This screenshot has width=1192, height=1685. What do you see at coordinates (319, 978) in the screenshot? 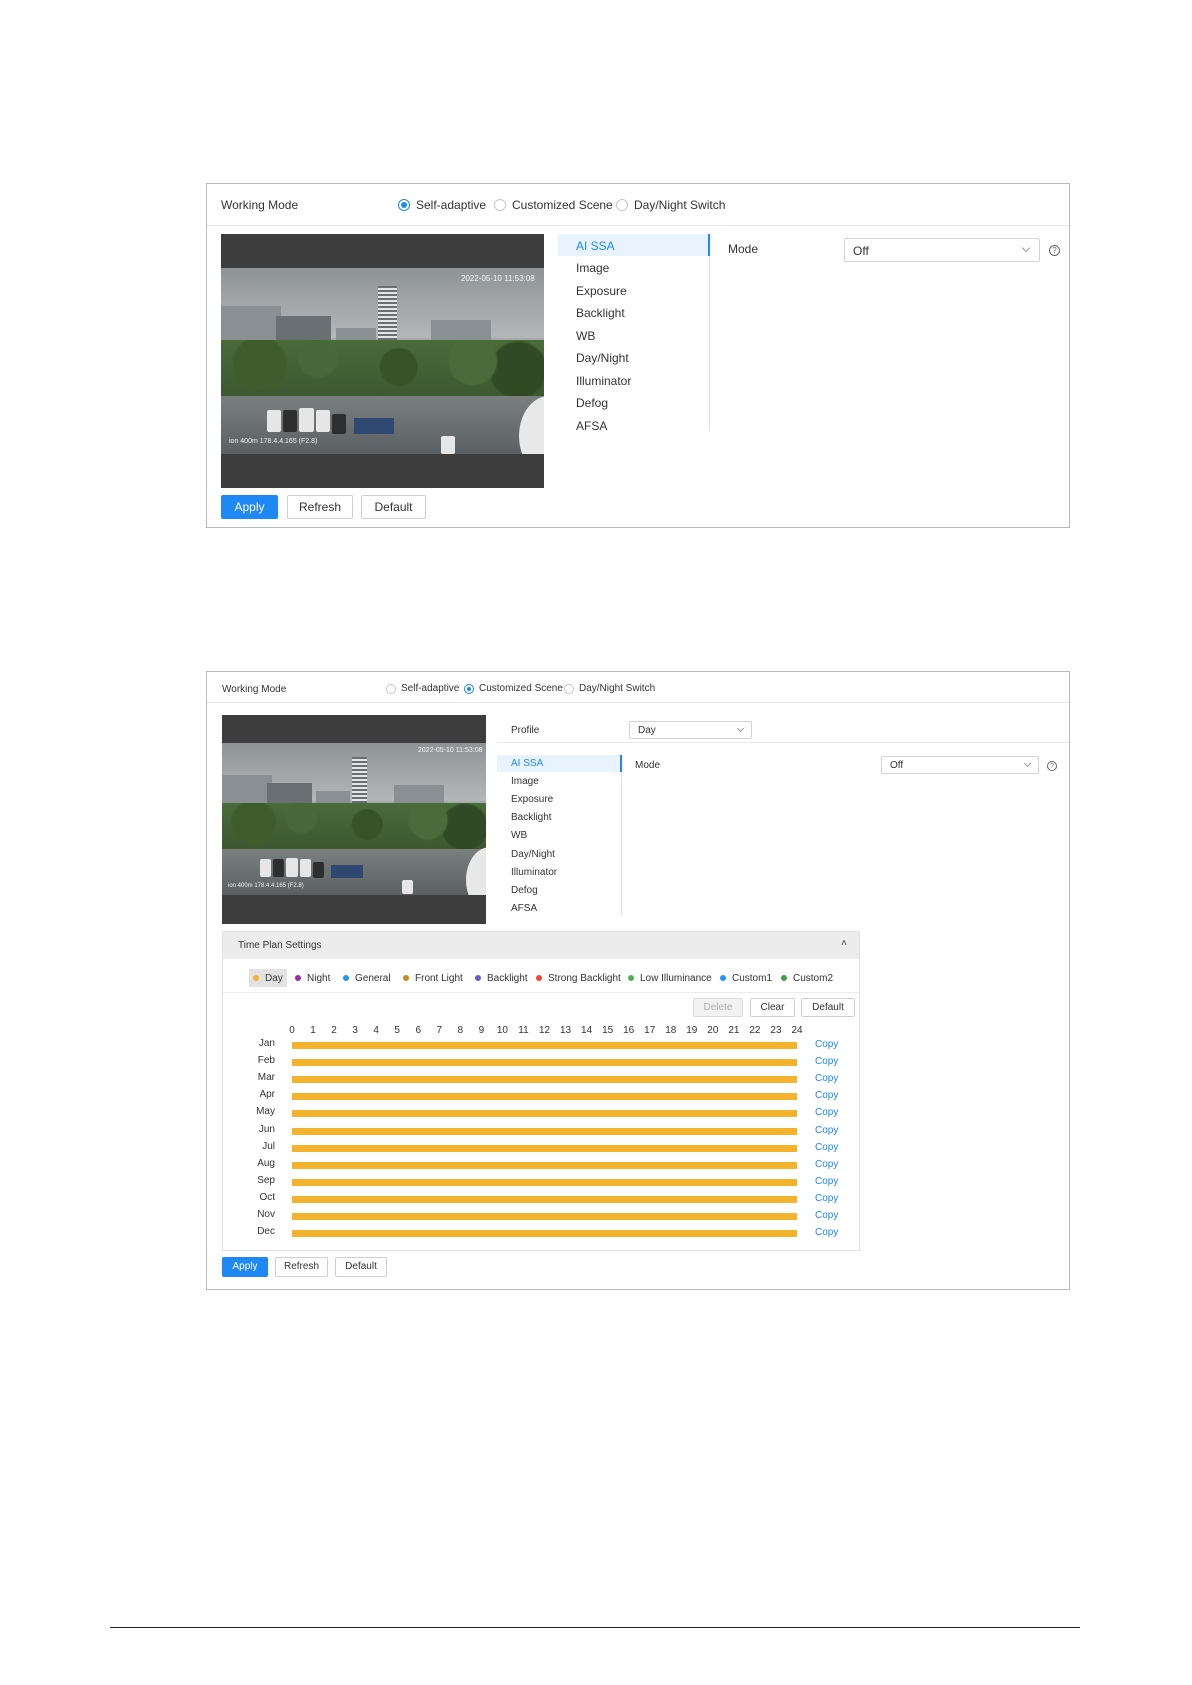
I see `legend-label: Night` at bounding box center [319, 978].